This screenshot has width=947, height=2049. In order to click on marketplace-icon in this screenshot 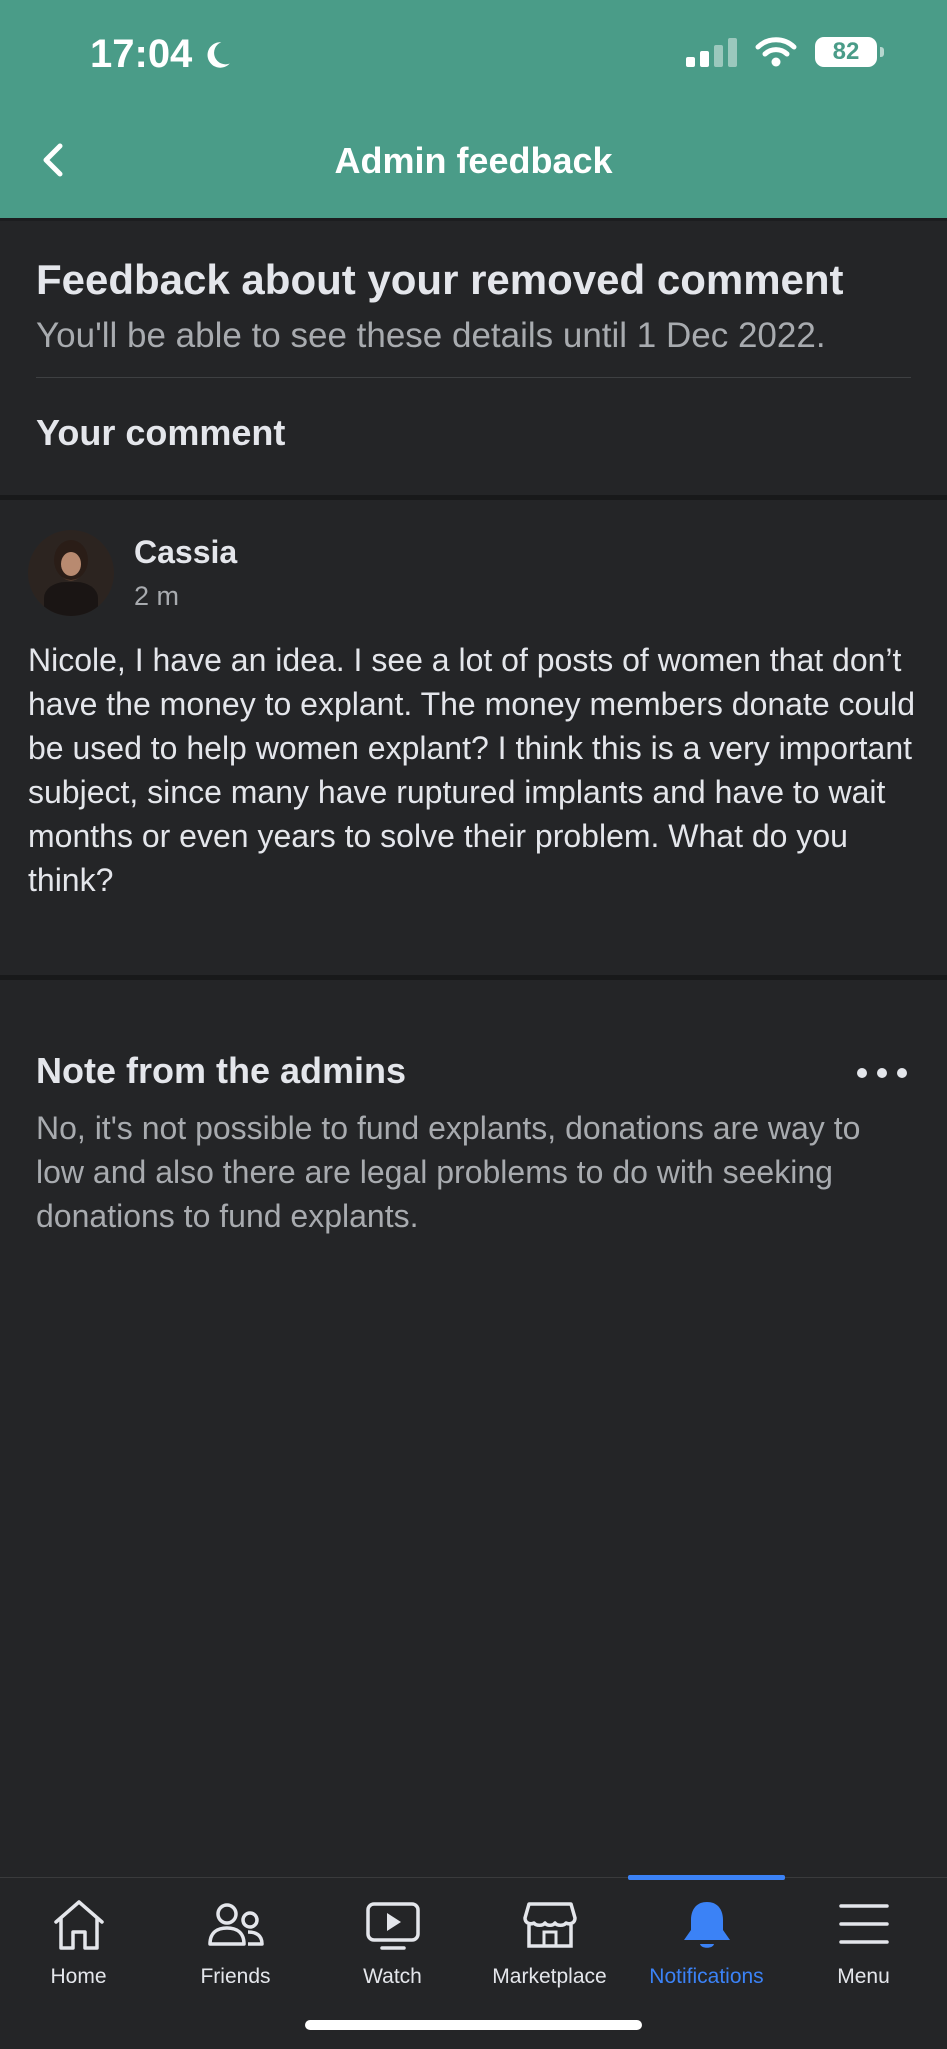, I will do `click(549, 1925)`.